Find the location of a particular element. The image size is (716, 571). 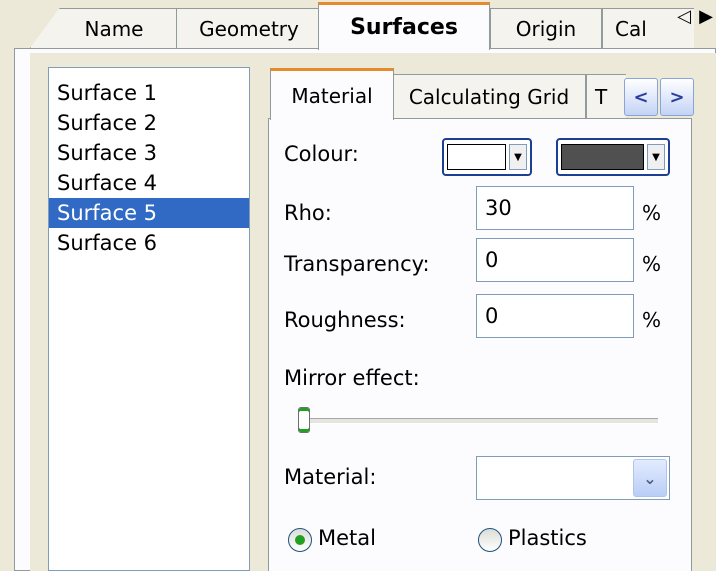

roughness-input is located at coordinates (555, 316).